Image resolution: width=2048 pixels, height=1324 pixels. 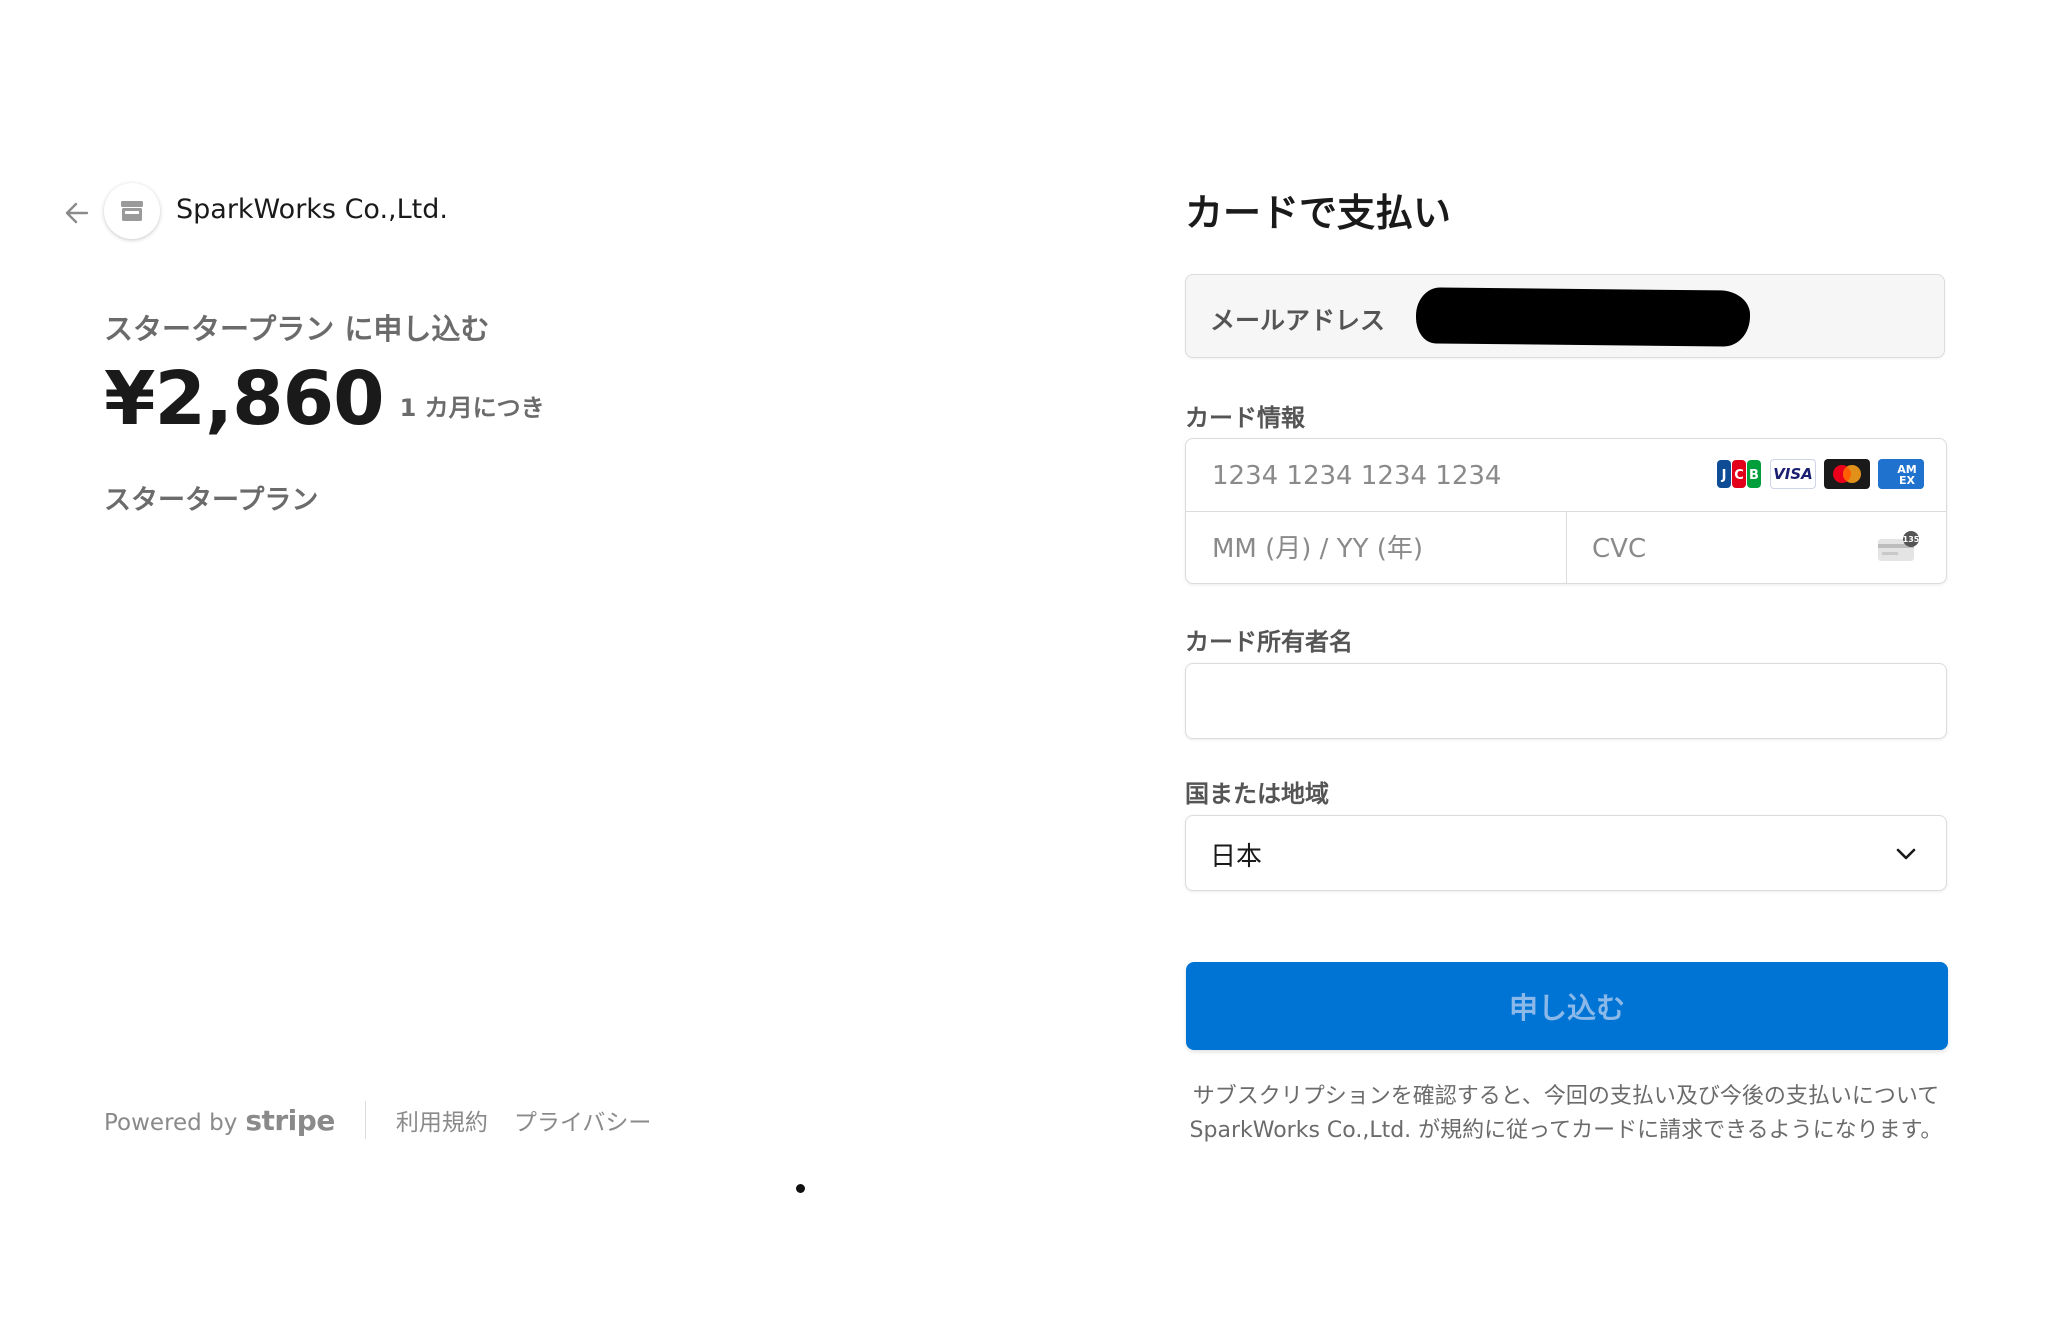 What do you see at coordinates (442, 1120) in the screenshot?
I see `terms-link: 利用規約` at bounding box center [442, 1120].